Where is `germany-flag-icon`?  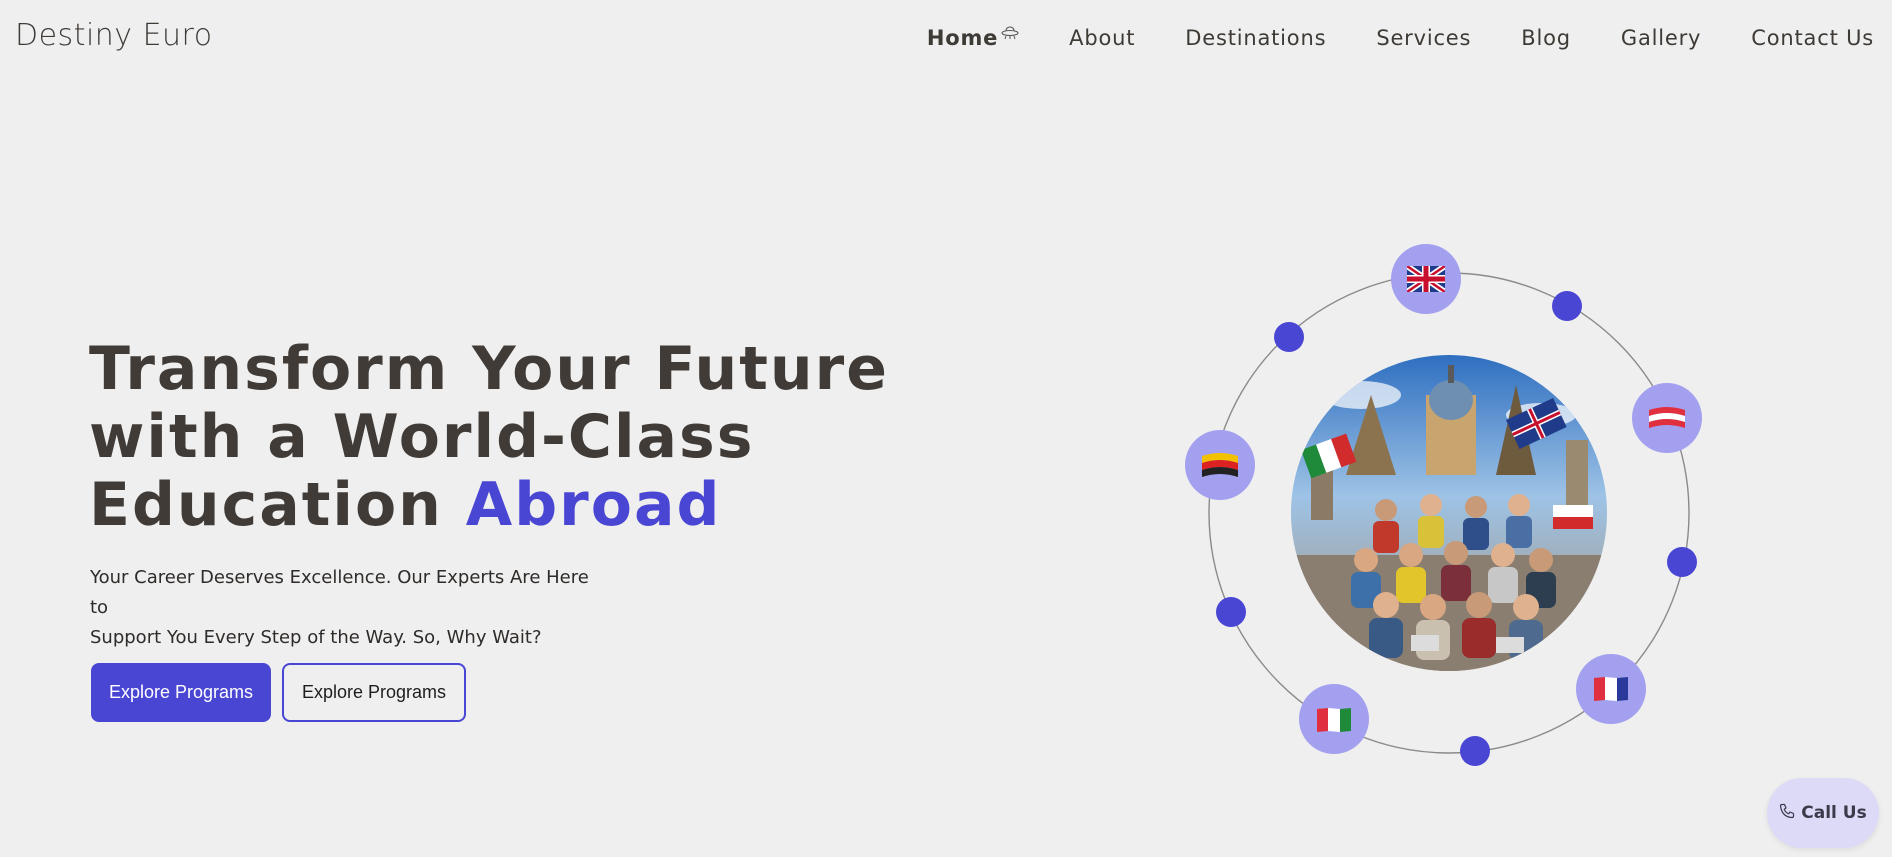 germany-flag-icon is located at coordinates (1220, 465).